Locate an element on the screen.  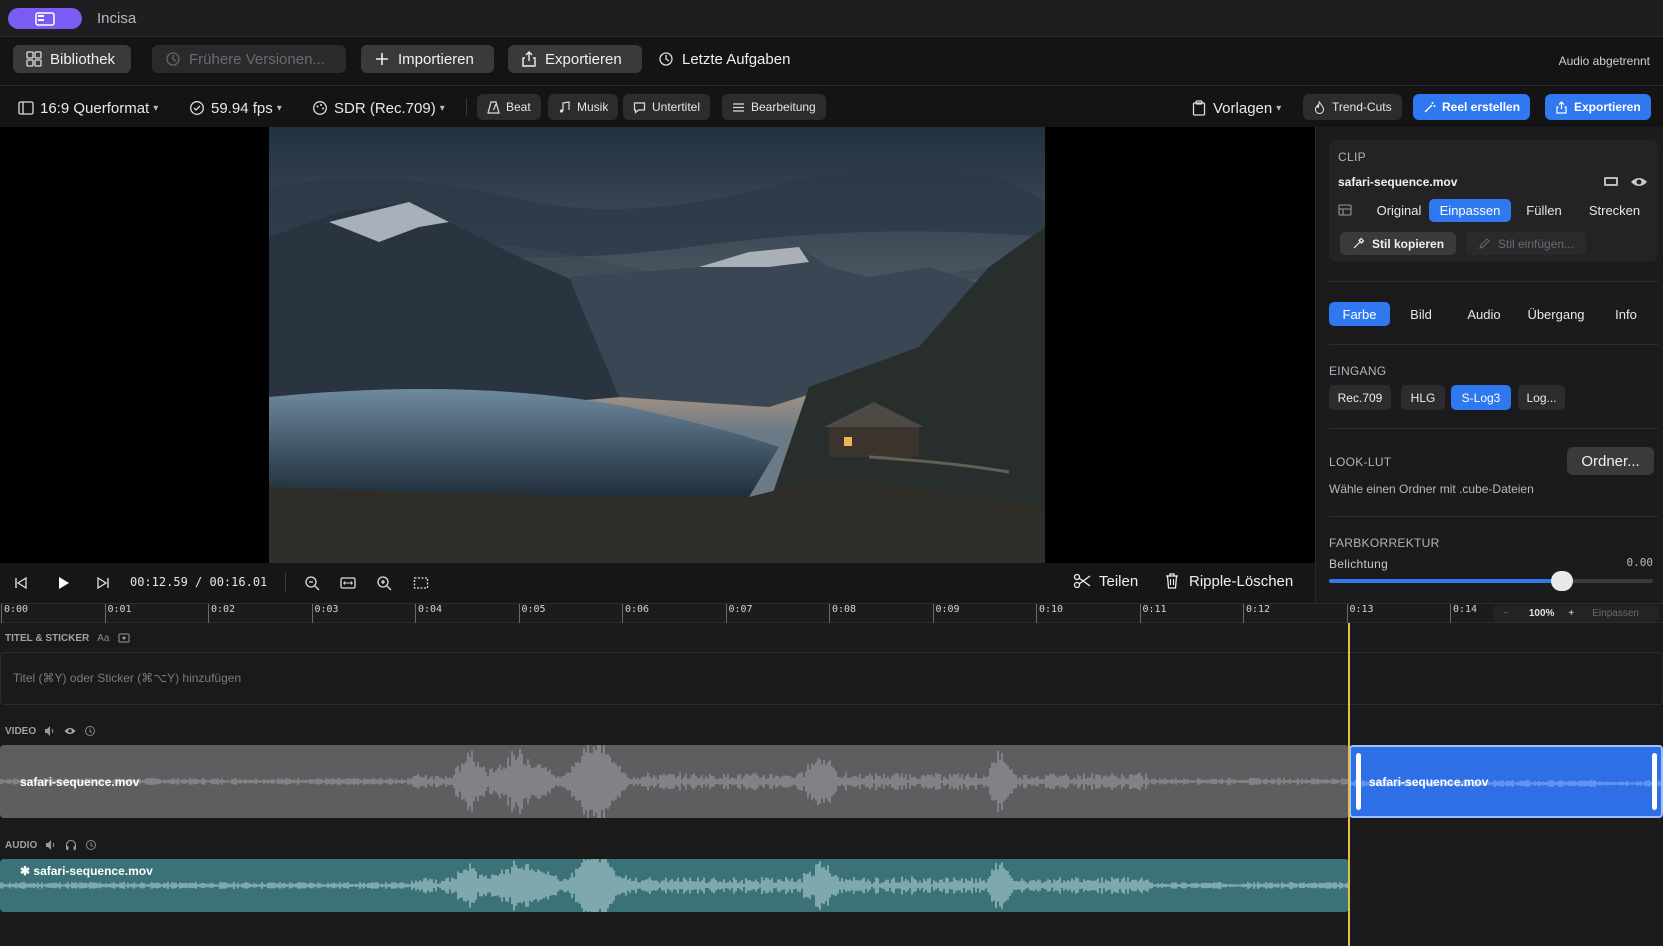
export-label-top: Exportieren is located at coordinates (583, 59).